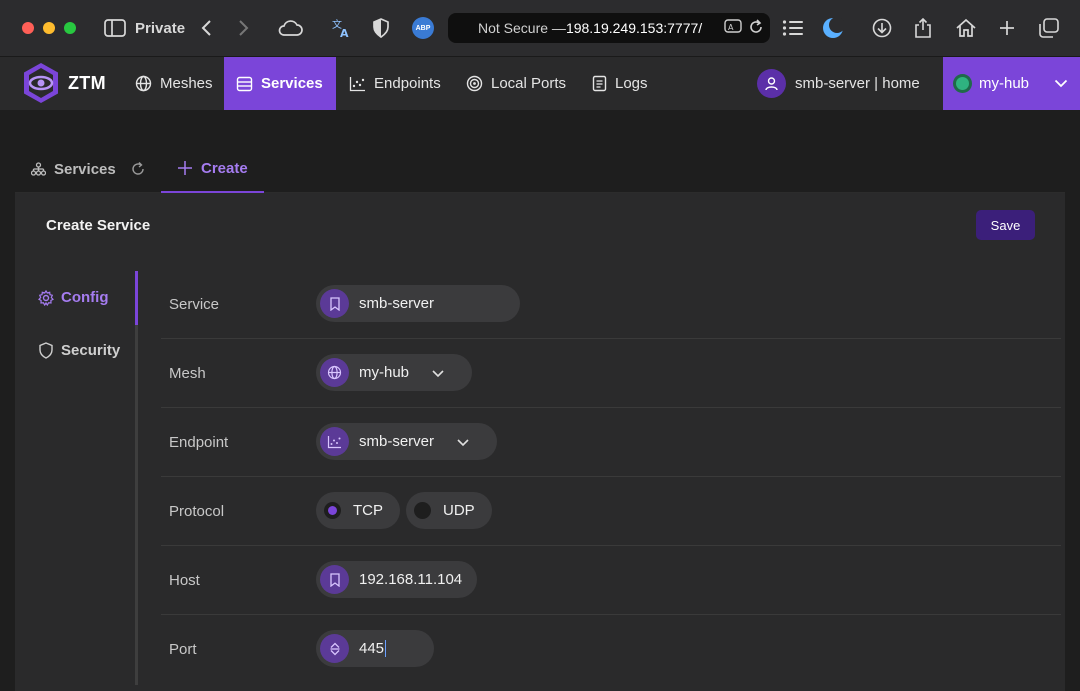 The image size is (1080, 691). I want to click on form-row-mesh: Mesh my-hub, so click(611, 373).